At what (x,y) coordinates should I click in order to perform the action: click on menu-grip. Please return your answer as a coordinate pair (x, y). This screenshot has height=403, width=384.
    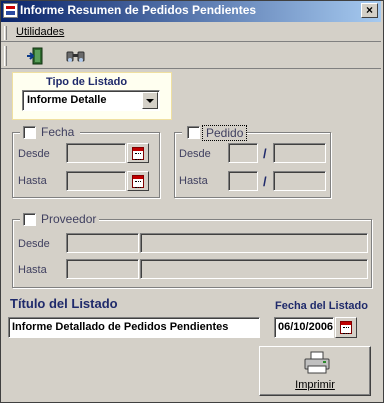
    Looking at the image, I should click on (5, 33).